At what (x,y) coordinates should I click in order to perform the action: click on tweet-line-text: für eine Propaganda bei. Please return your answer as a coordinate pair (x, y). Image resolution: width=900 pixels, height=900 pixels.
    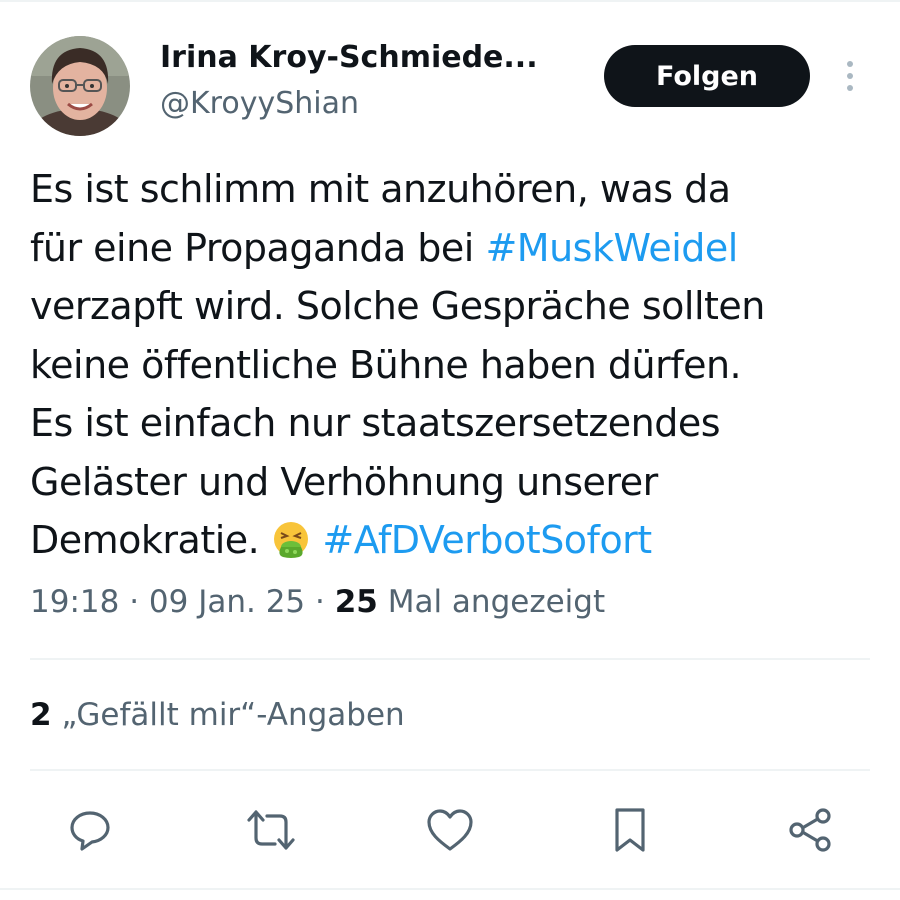
    Looking at the image, I should click on (258, 247).